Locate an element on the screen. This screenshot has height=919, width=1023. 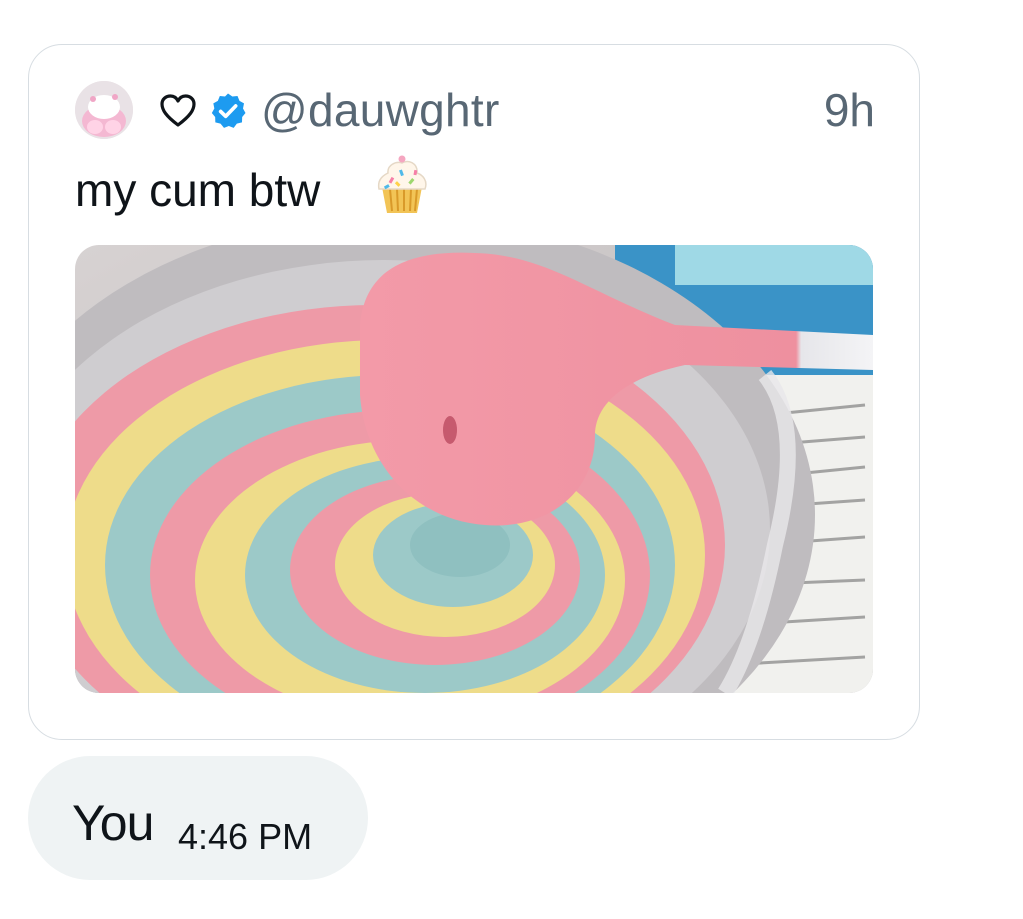
tweet-text: my cum btw is located at coordinates (198, 190).